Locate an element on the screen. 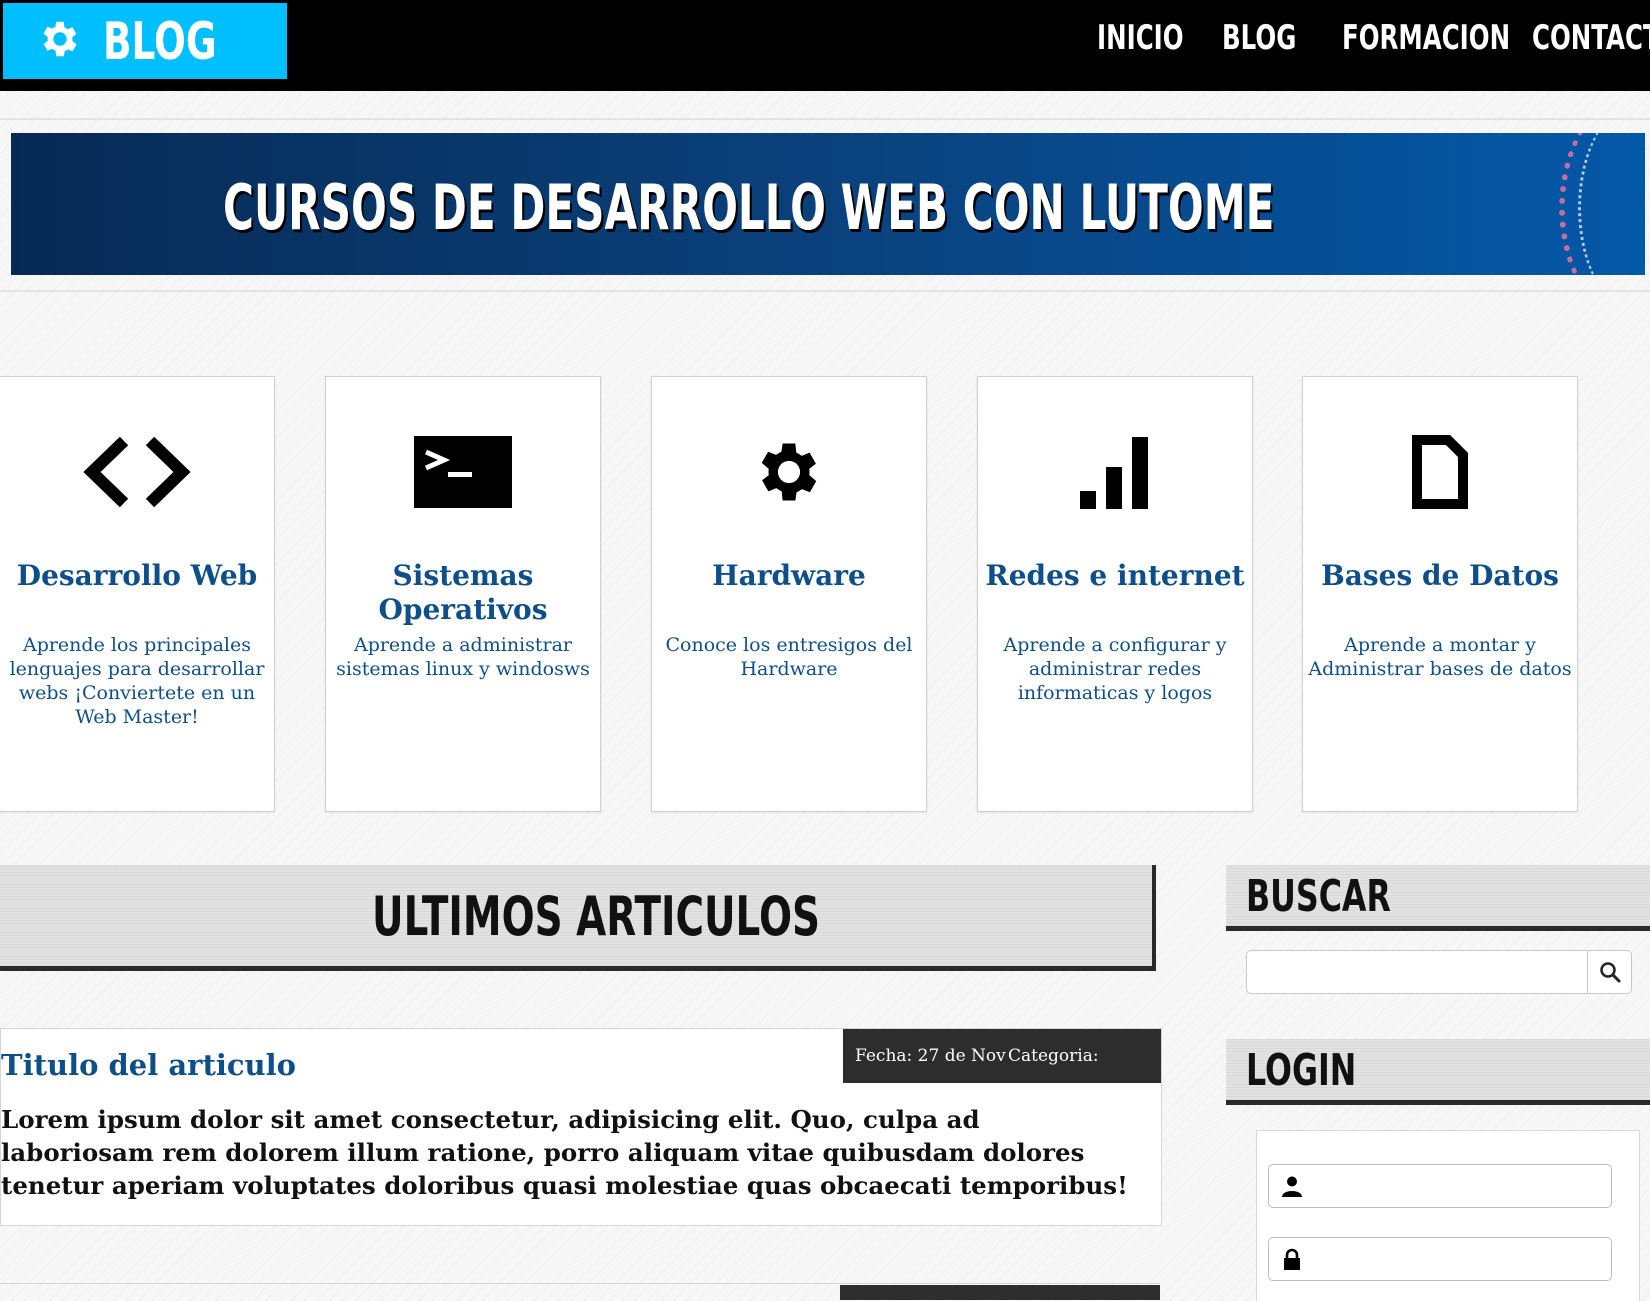 This screenshot has height=1301, width=1650. site-logo: BLOG is located at coordinates (145, 41).